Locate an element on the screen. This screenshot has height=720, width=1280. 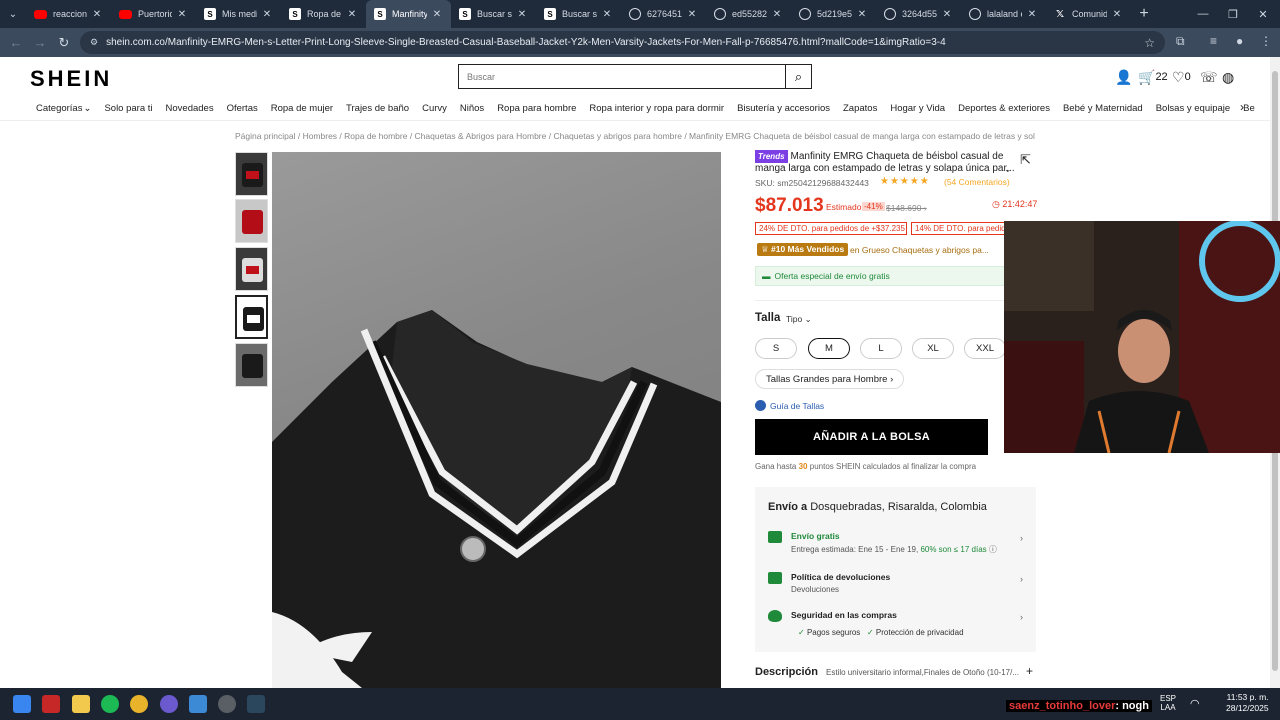
product-thumbnail-selected is located at coordinates (251, 317).